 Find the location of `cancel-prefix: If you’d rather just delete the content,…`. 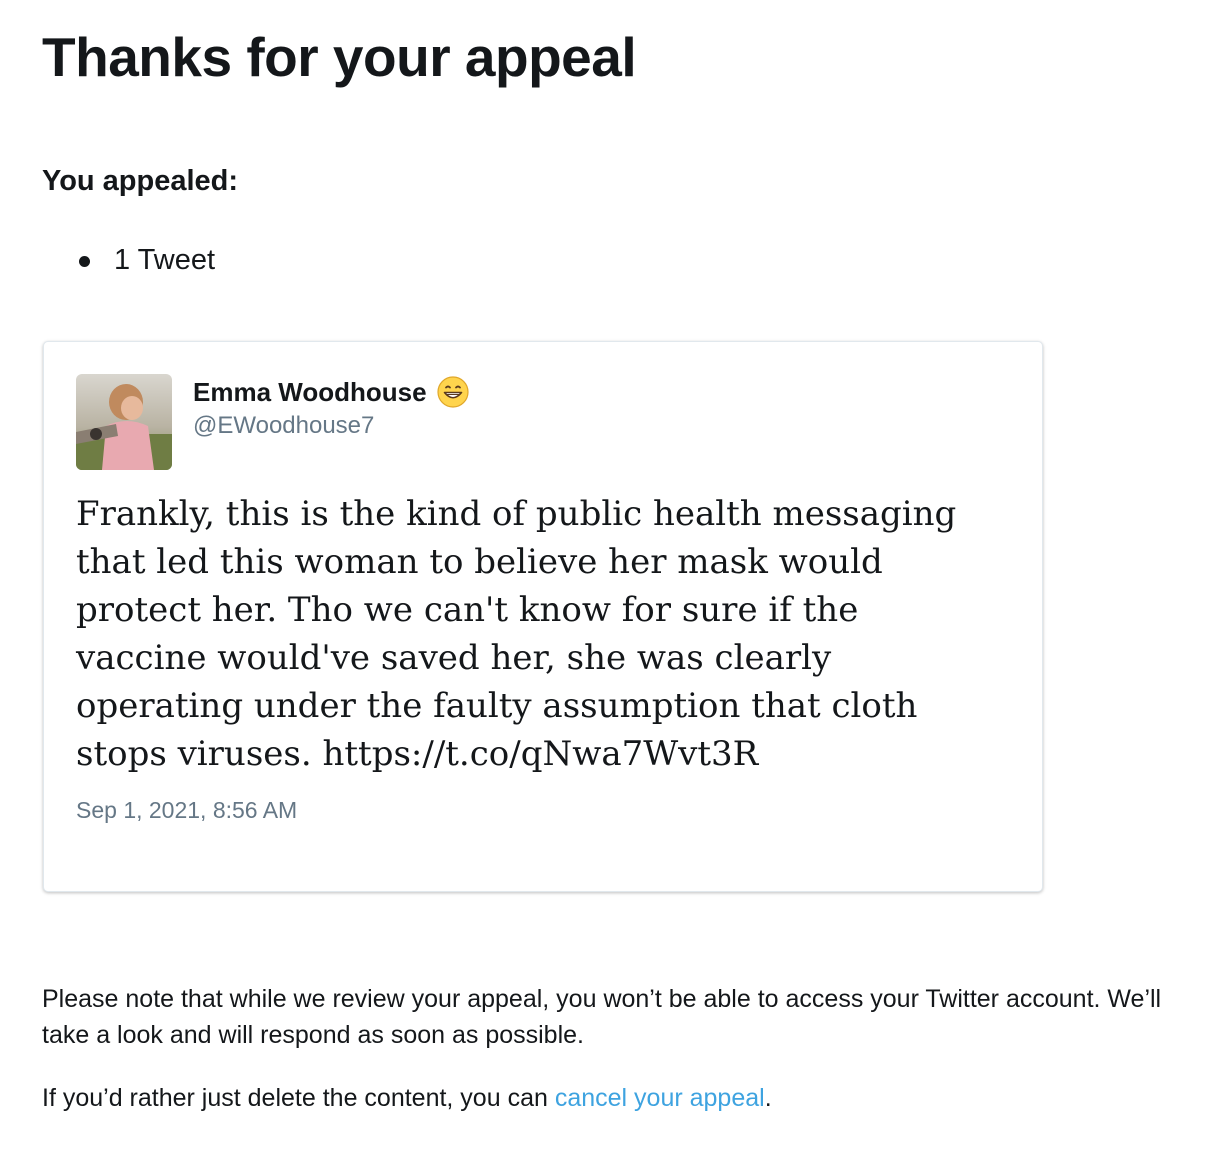

cancel-prefix: If you’d rather just delete the content,… is located at coordinates (298, 1098).